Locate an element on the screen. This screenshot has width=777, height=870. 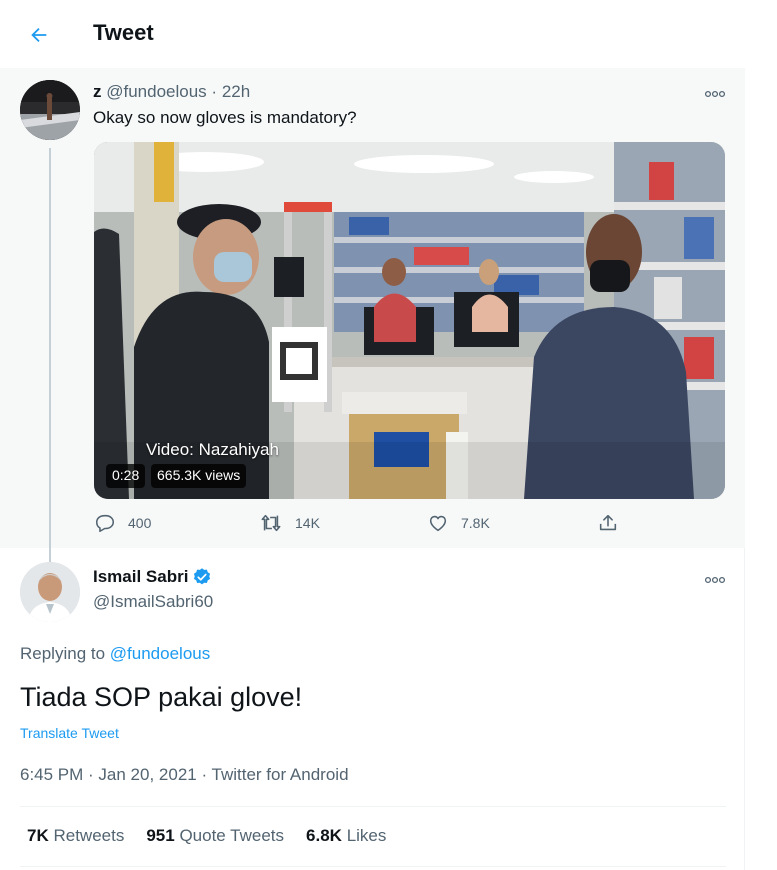
replying-to-link: @fundoelous is located at coordinates (160, 653).